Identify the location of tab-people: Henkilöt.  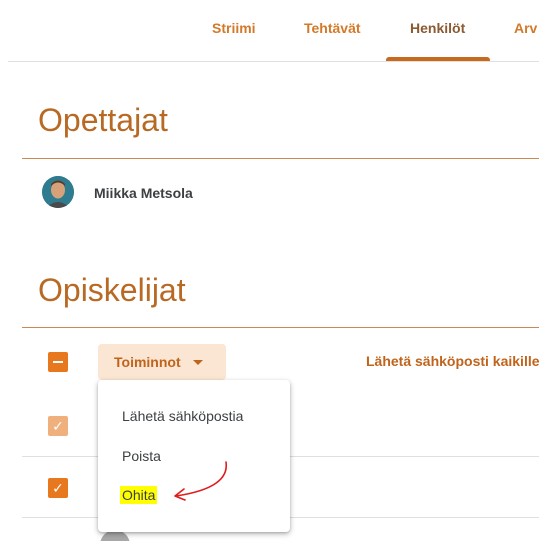
(437, 28).